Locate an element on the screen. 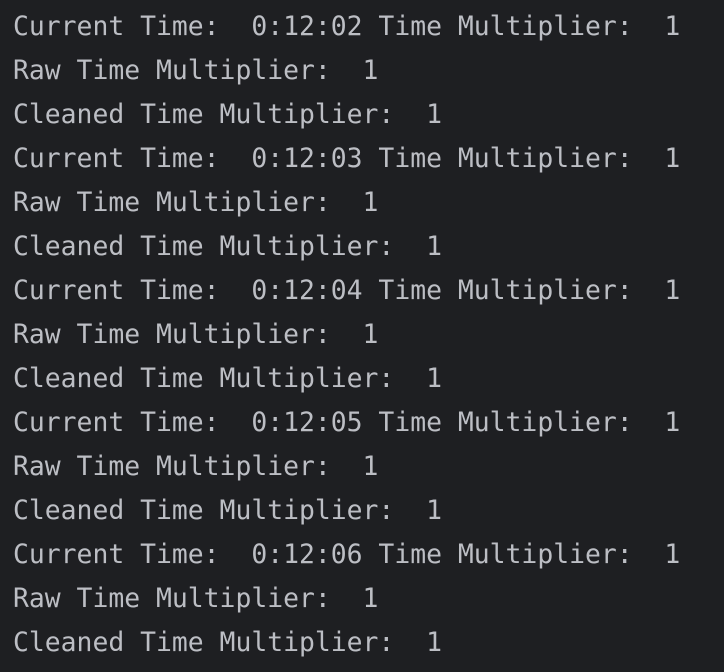  console-line-current-time: Current Time: 0:12:03 Time Multiplier: 1 is located at coordinates (347, 158).